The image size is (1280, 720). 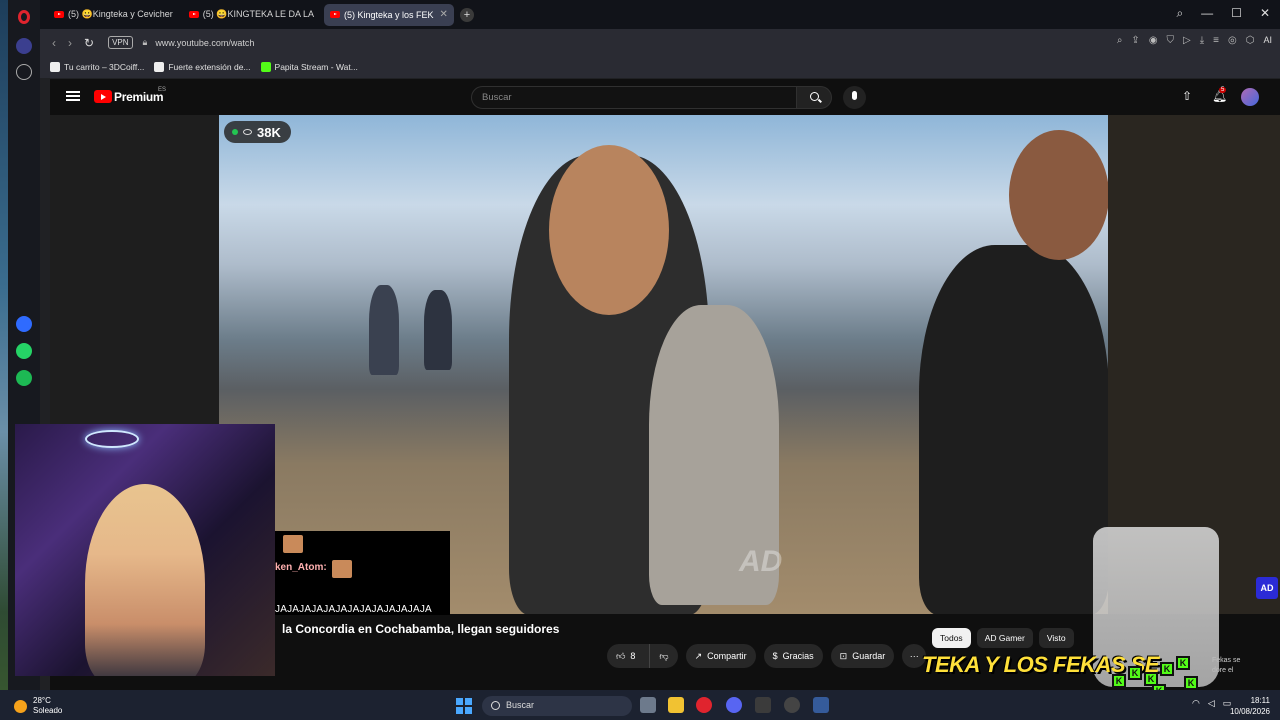 What do you see at coordinates (466, 14) in the screenshot?
I see `new-tab-button: +` at bounding box center [466, 14].